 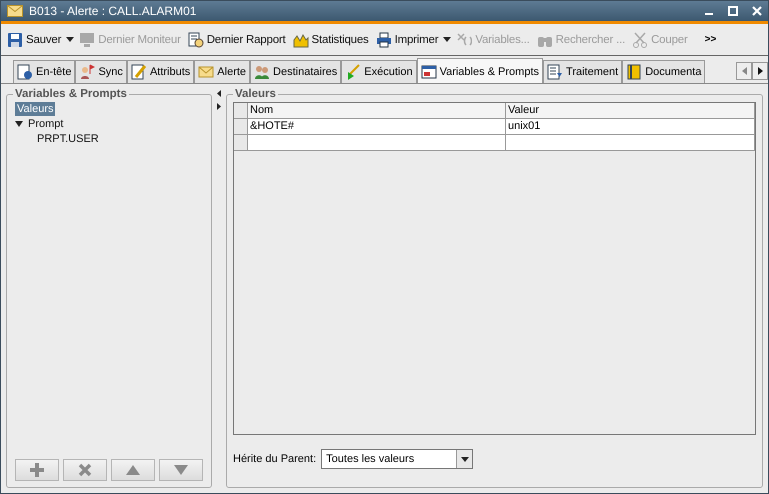 I want to click on window-title: B013 - Alerte : CALL.ALARM01, so click(x=113, y=11).